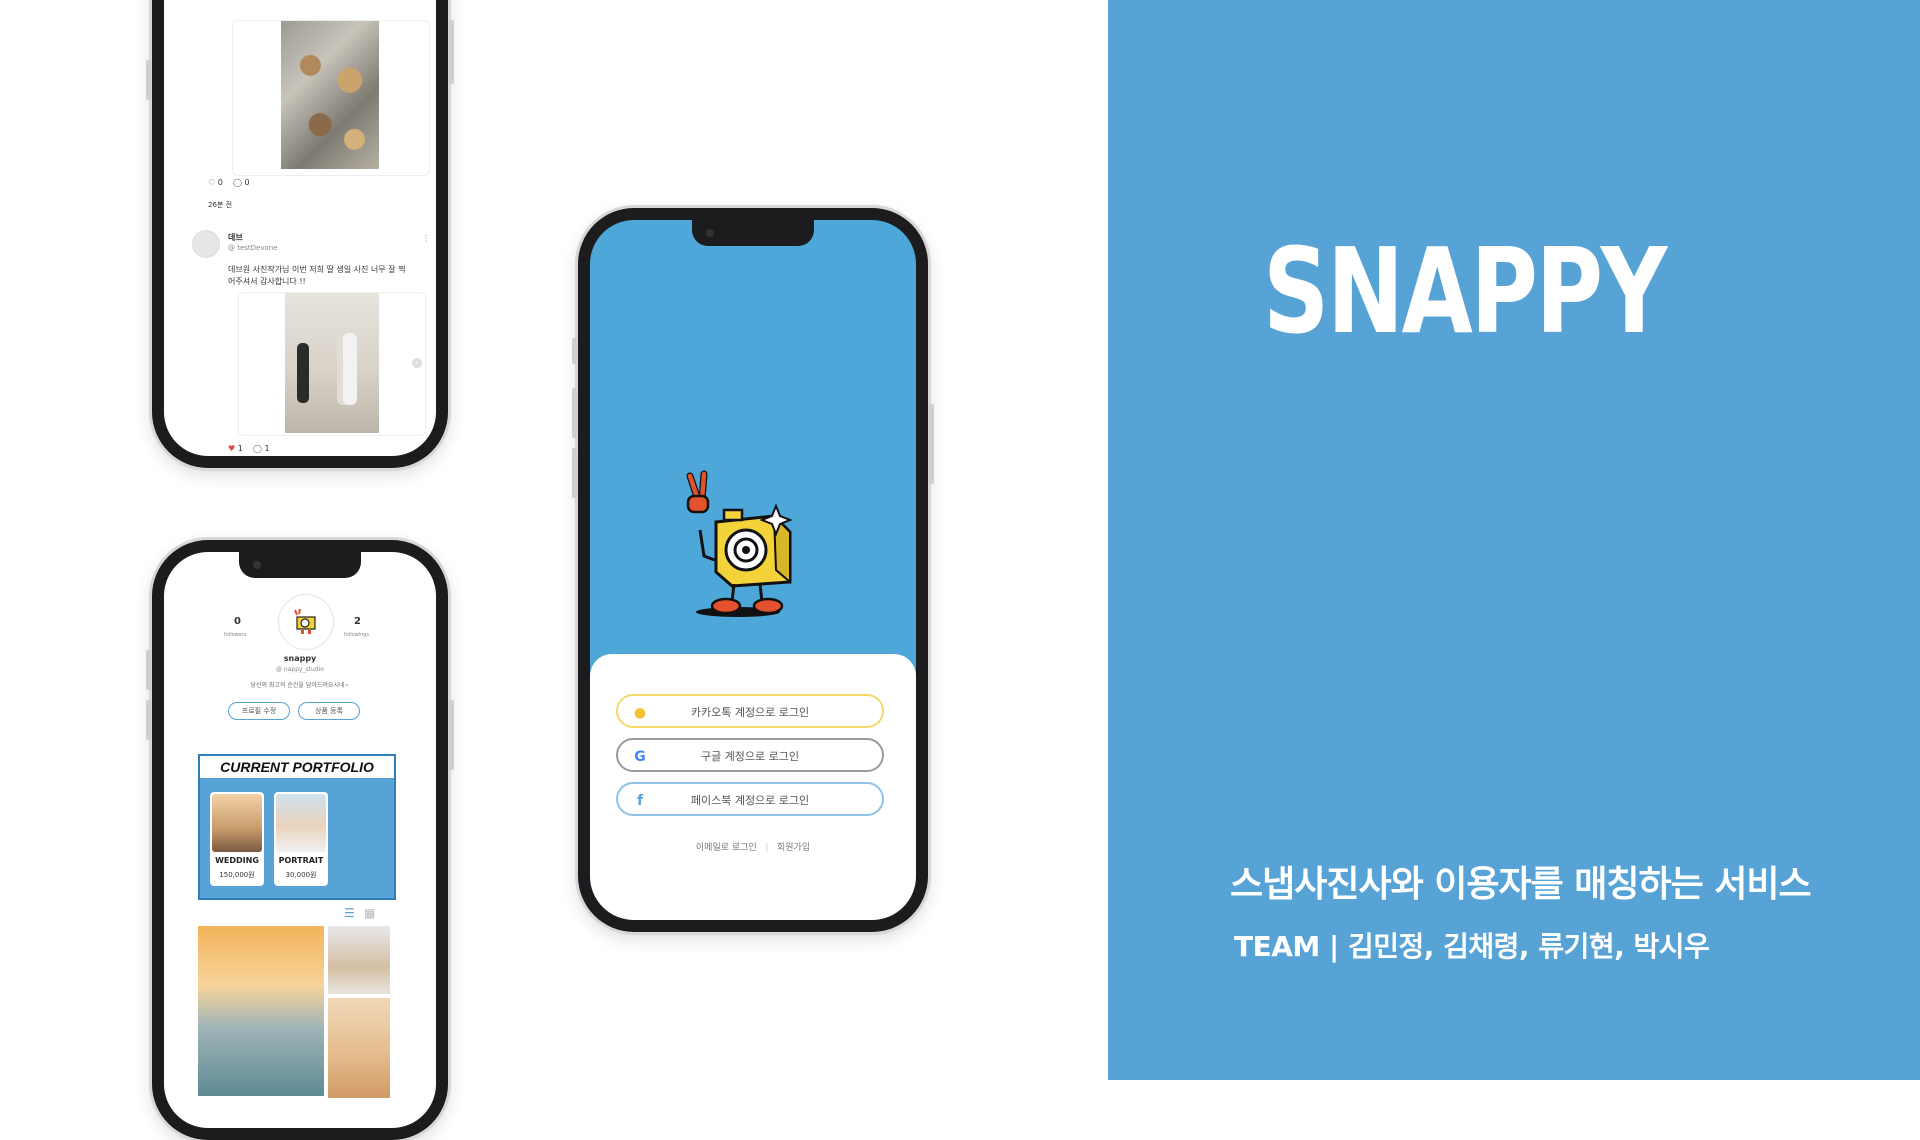  What do you see at coordinates (253, 248) in the screenshot?
I see `post2-handle: @ testDevone` at bounding box center [253, 248].